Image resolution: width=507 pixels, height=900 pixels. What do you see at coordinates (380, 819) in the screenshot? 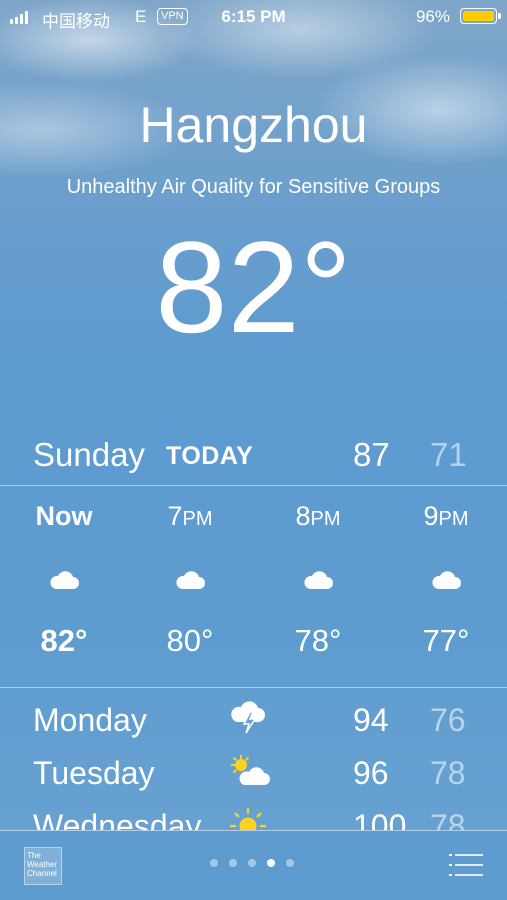
I see `day-high: 100` at bounding box center [380, 819].